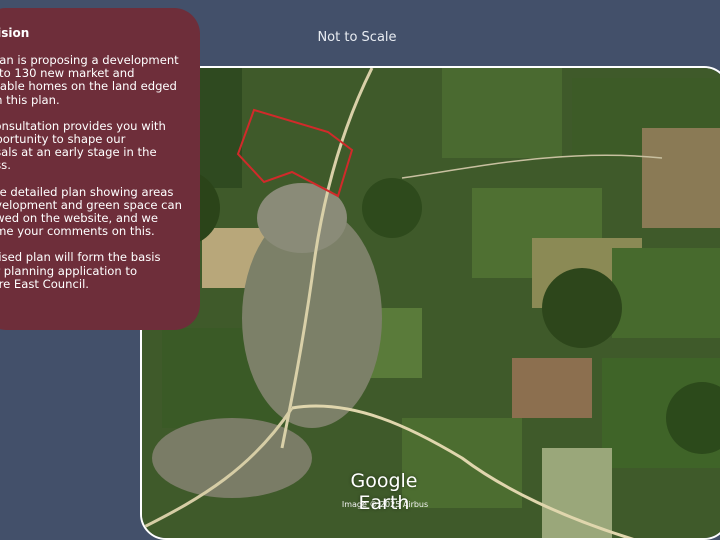 This screenshot has width=720, height=540. I want to click on image-credit: Image © 2025 Airbus, so click(385, 504).